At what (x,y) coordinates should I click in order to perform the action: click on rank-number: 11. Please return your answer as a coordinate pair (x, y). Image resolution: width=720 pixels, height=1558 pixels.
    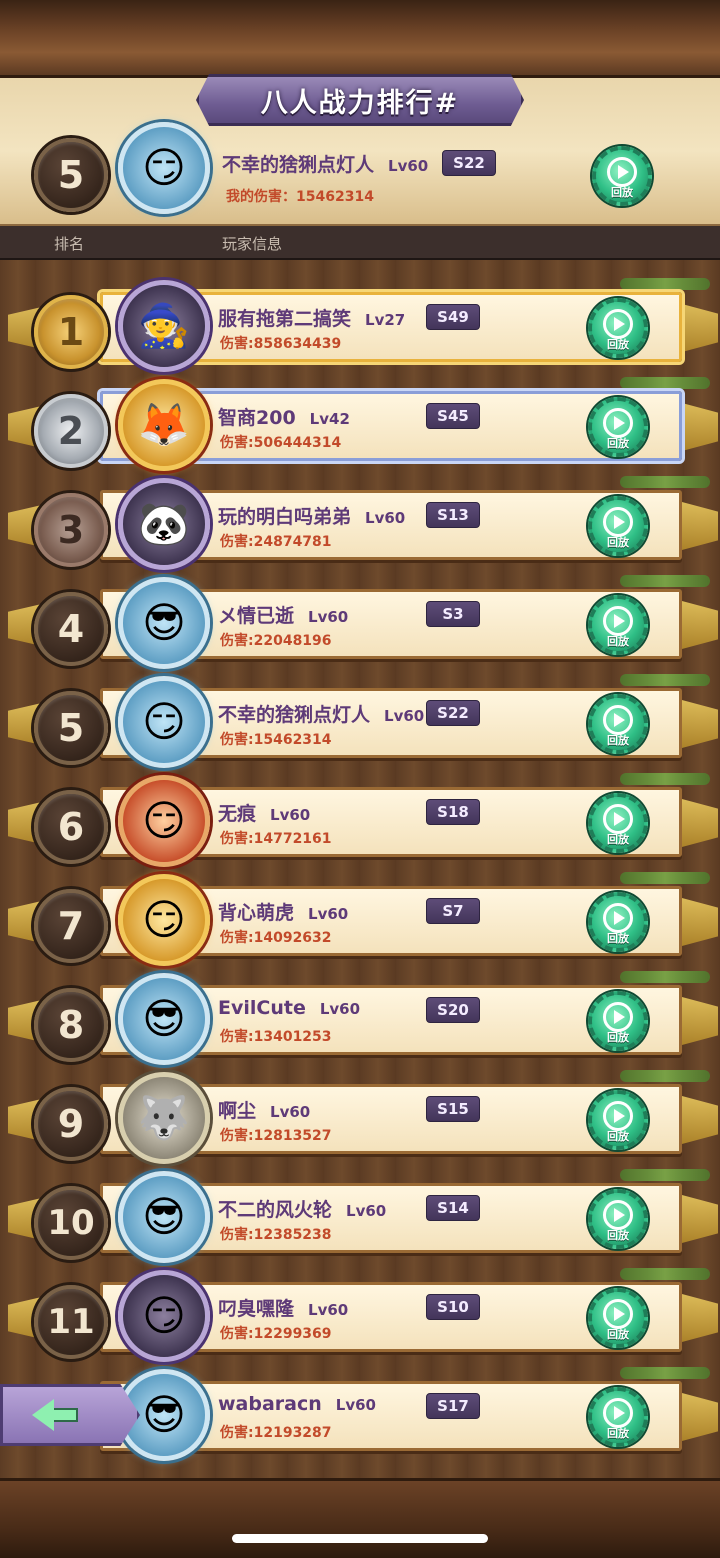
    Looking at the image, I should click on (71, 1322).